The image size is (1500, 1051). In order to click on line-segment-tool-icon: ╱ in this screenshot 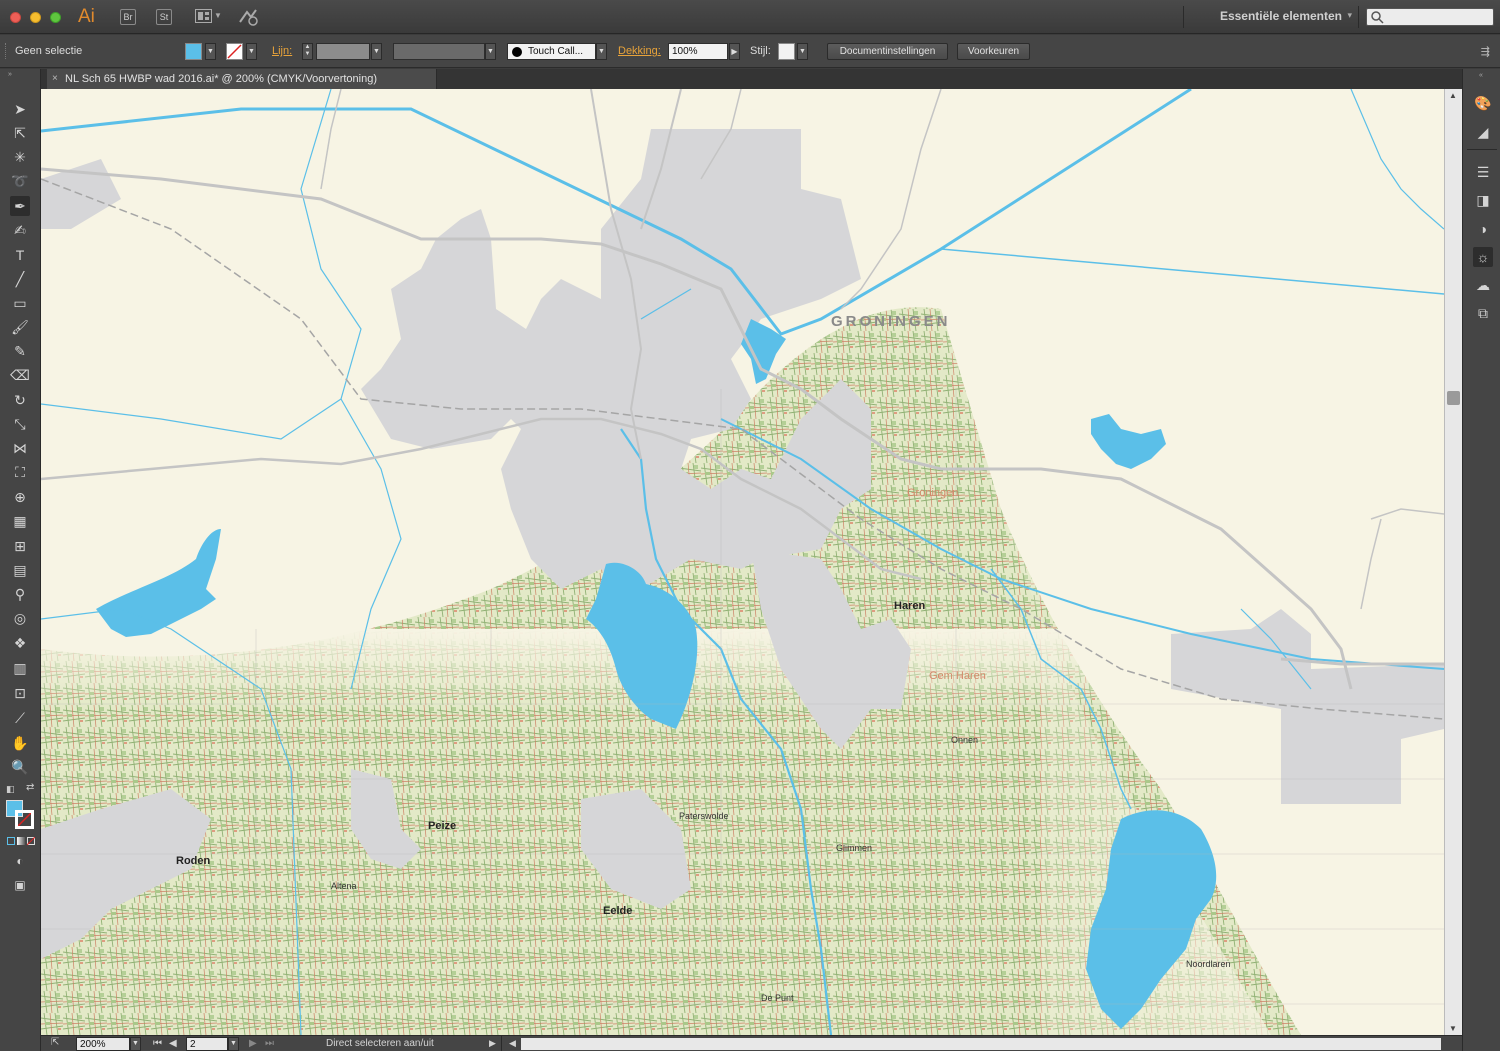, I will do `click(20, 279)`.